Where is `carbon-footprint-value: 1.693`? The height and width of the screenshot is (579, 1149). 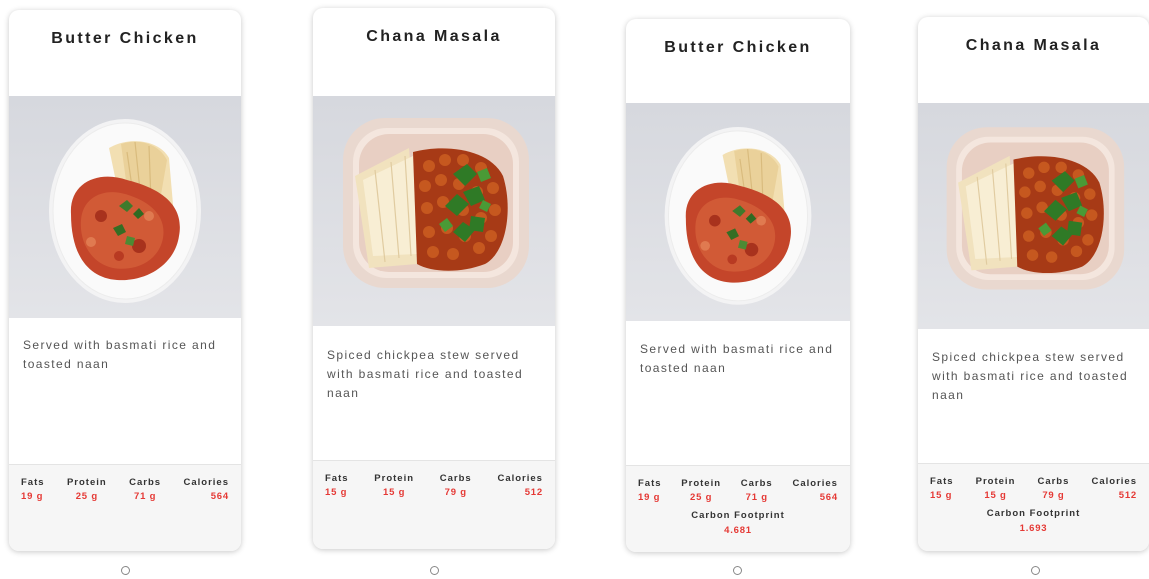 carbon-footprint-value: 1.693 is located at coordinates (1033, 528).